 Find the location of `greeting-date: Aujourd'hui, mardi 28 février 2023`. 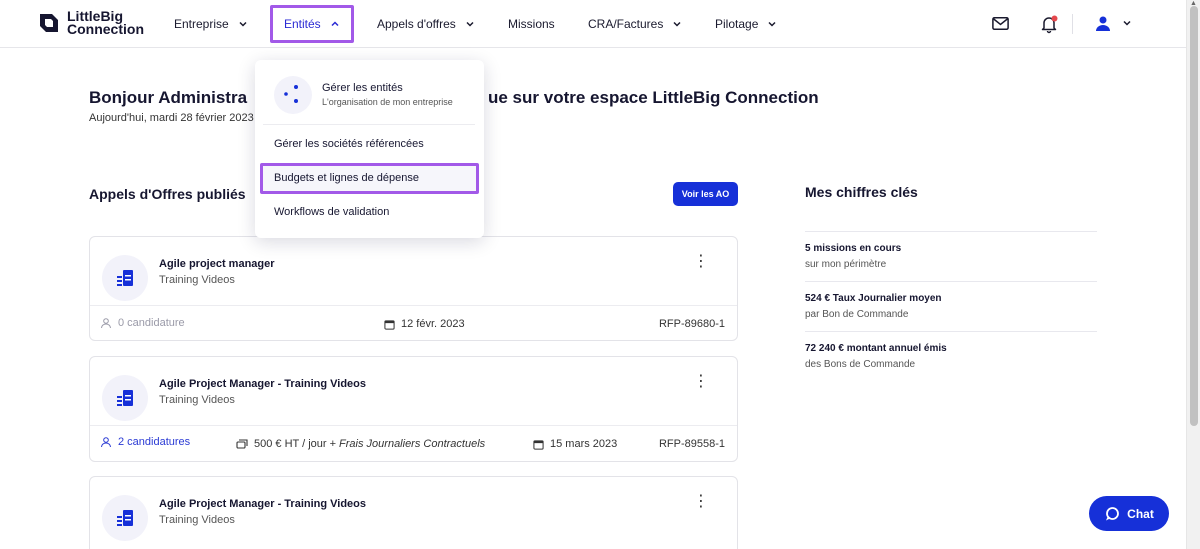

greeting-date: Aujourd'hui, mardi 28 février 2023 is located at coordinates (171, 118).